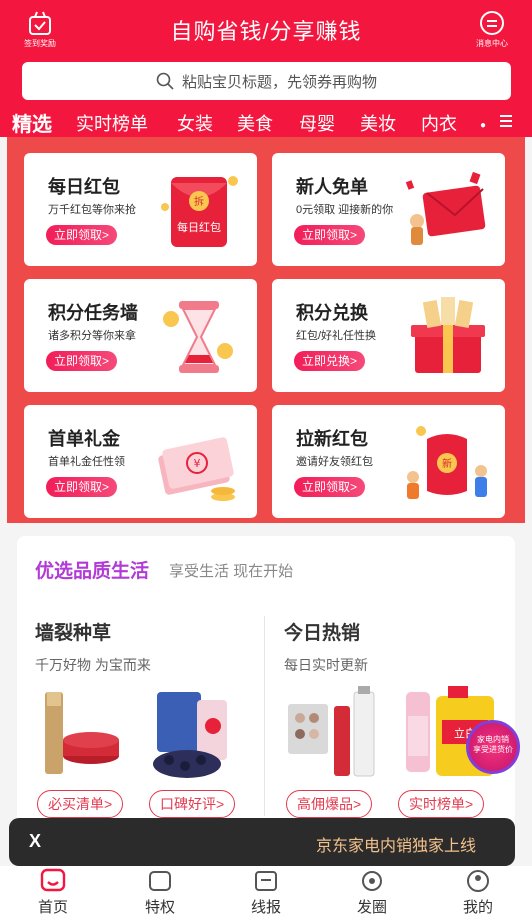 The width and height of the screenshot is (532, 921). I want to click on must-buy-list-button: 必买清单>, so click(80, 804).